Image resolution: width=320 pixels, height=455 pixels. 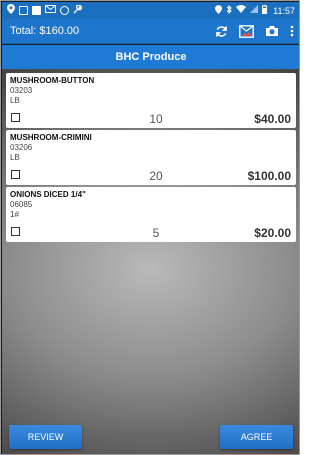 What do you see at coordinates (156, 119) in the screenshot?
I see `item-quantity: 10` at bounding box center [156, 119].